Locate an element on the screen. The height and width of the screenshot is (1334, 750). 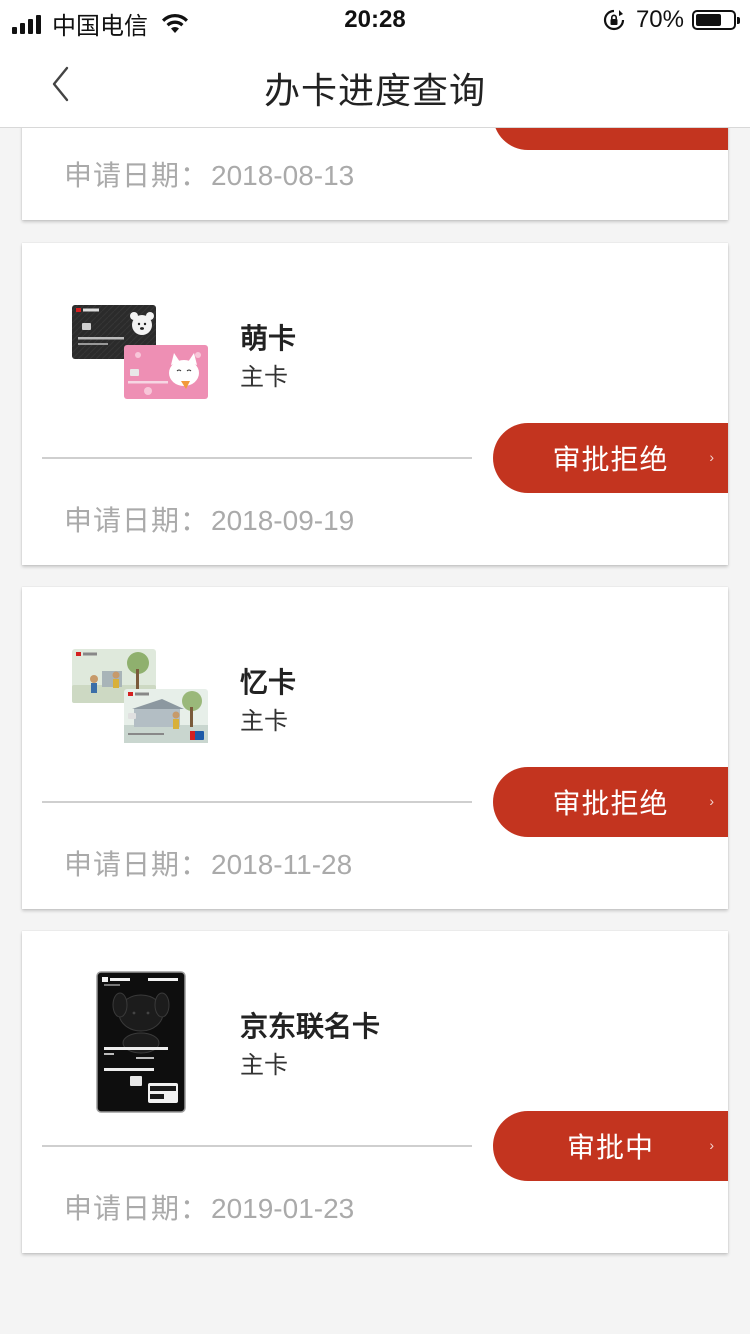
apply-date: 申请日期：2018-09-19 is located at coordinates (209, 519).